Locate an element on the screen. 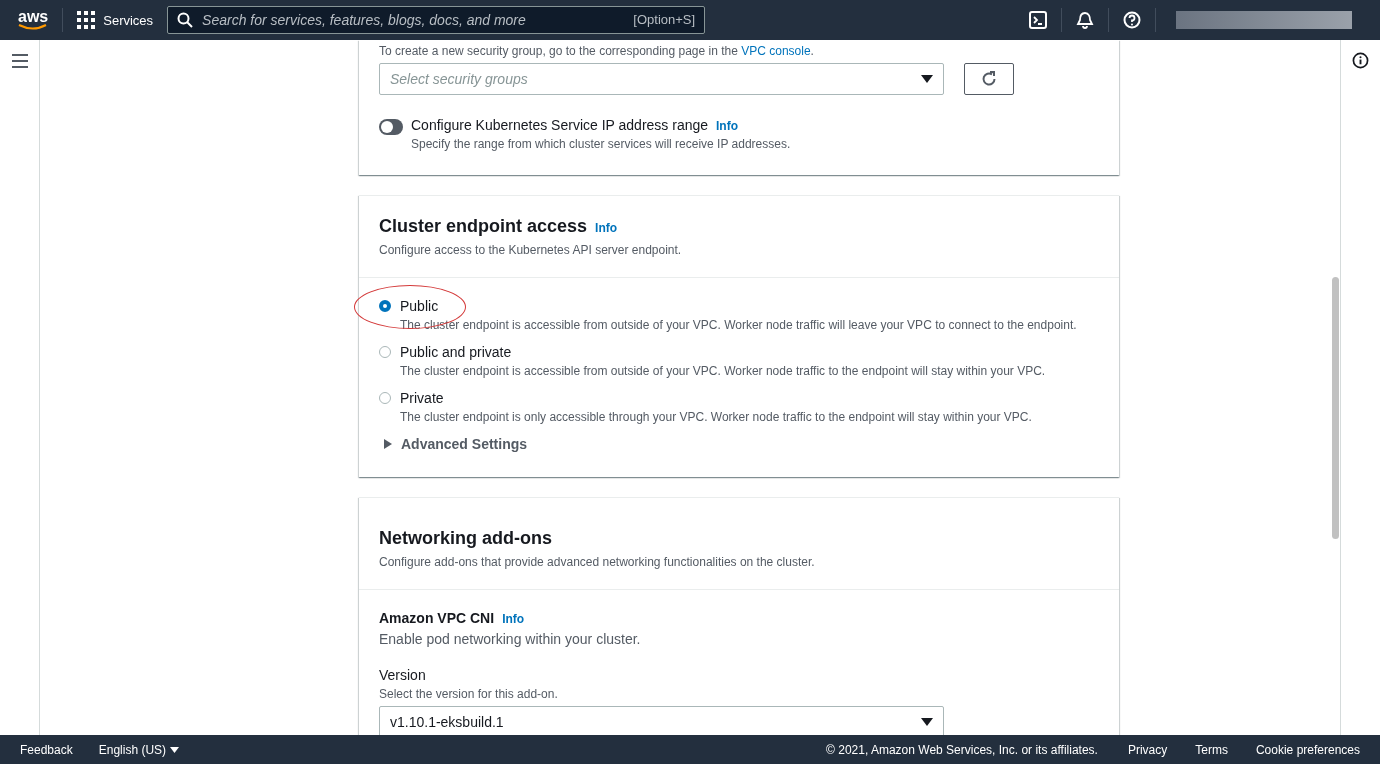 The width and height of the screenshot is (1380, 764). footer-link: Cookie preferences is located at coordinates (1307, 749).